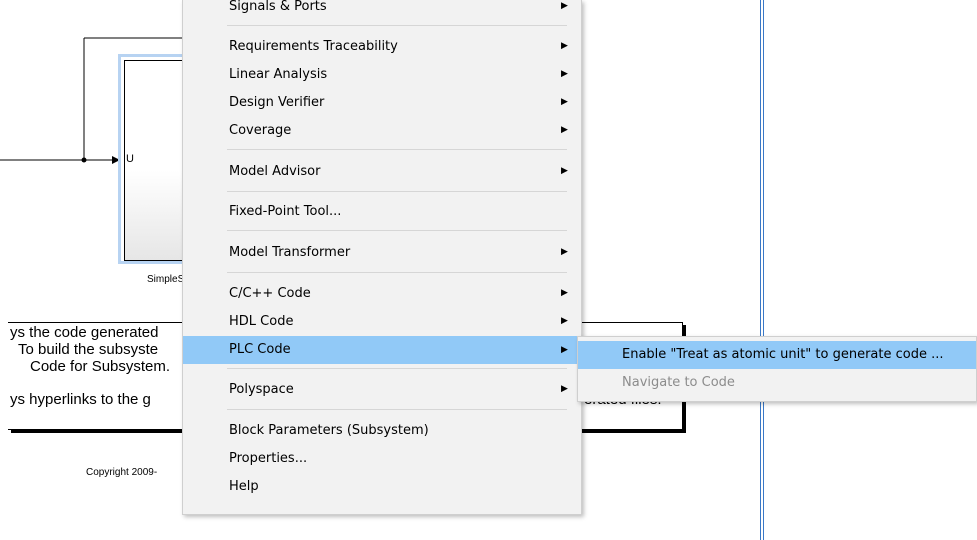  What do you see at coordinates (382, 130) in the screenshot?
I see `menu-item-coverage: Coverage ▶` at bounding box center [382, 130].